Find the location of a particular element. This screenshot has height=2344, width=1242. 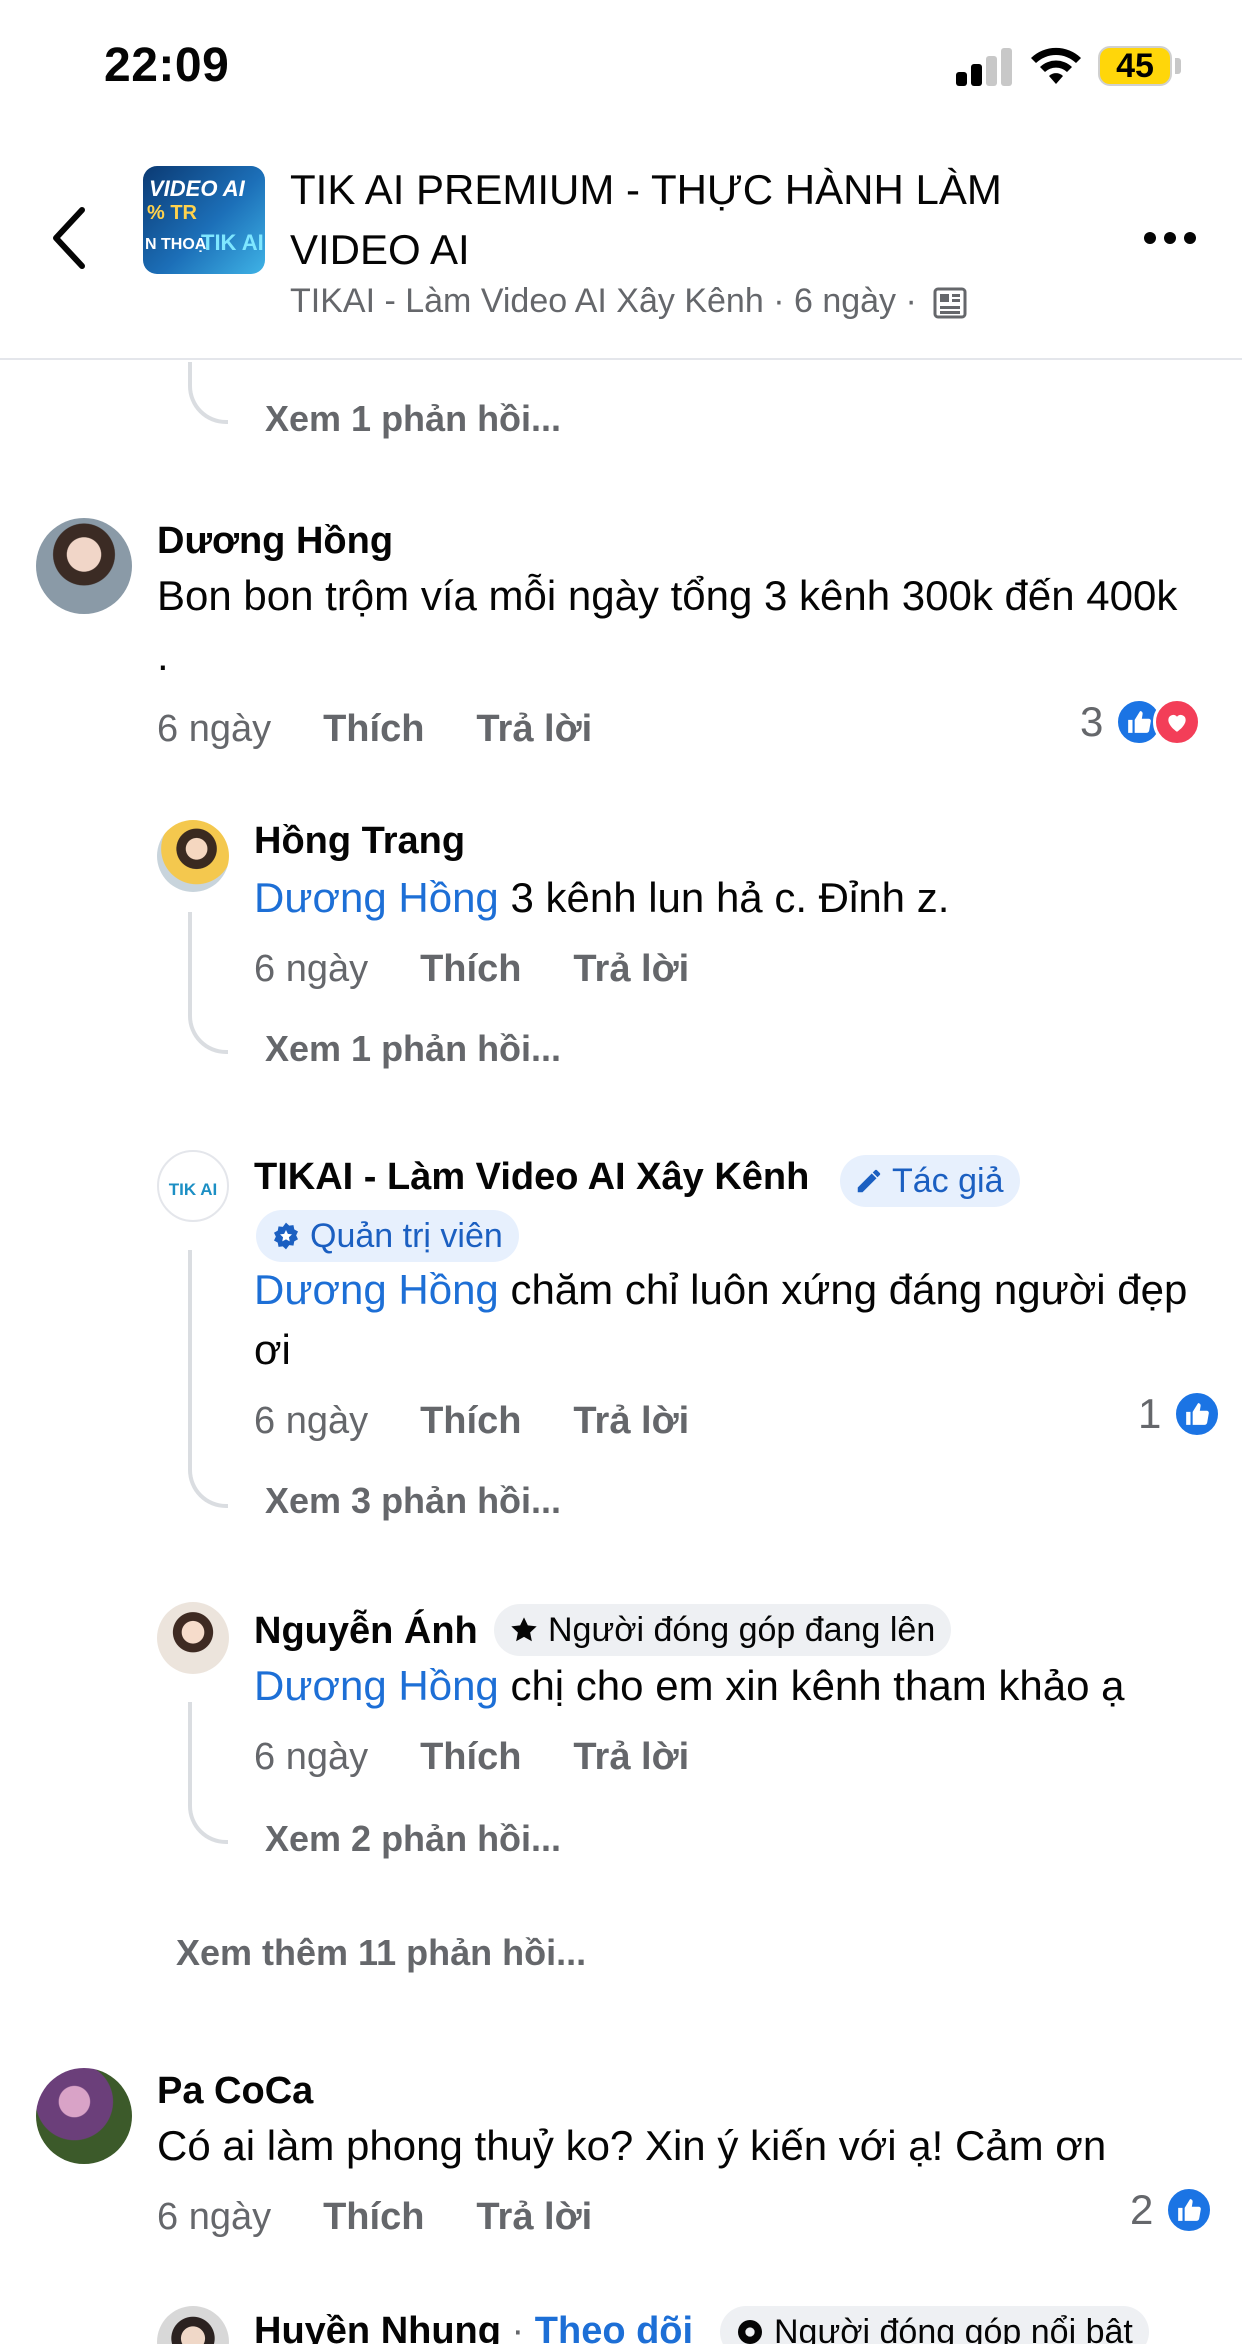

contributor-badge: Người đóng góp nổi bật is located at coordinates (934, 2325).